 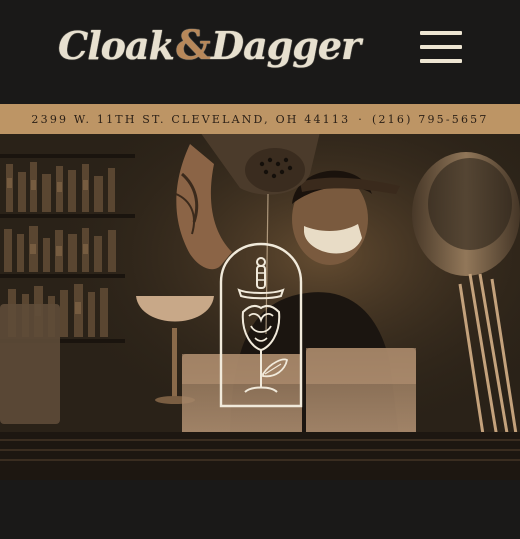 I want to click on hamburger-menu-icon, so click(x=441, y=48).